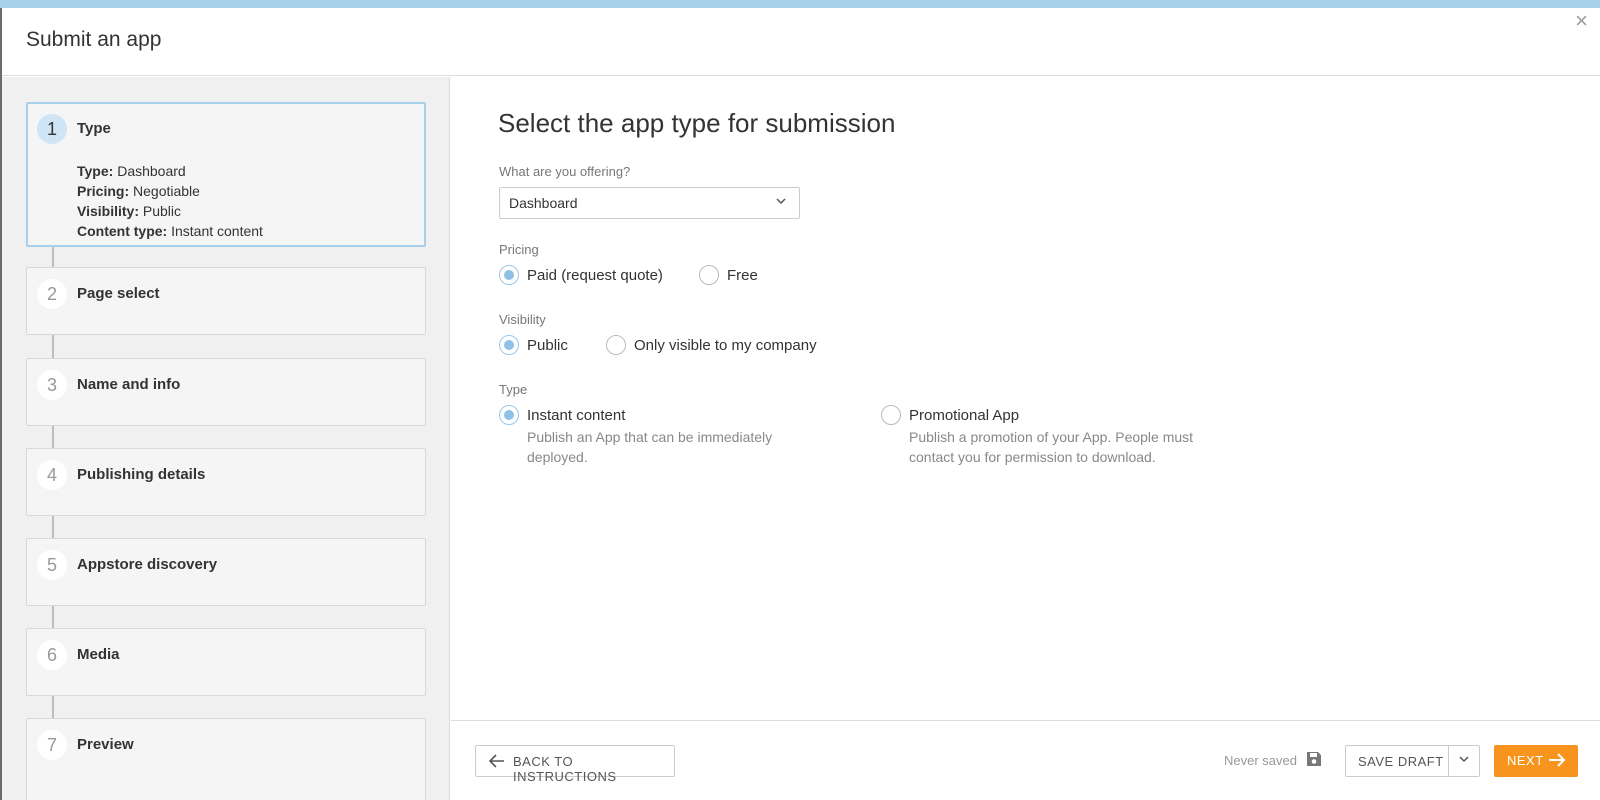 The image size is (1600, 800). Describe the element at coordinates (52, 565) in the screenshot. I see `step-number: 5` at that location.